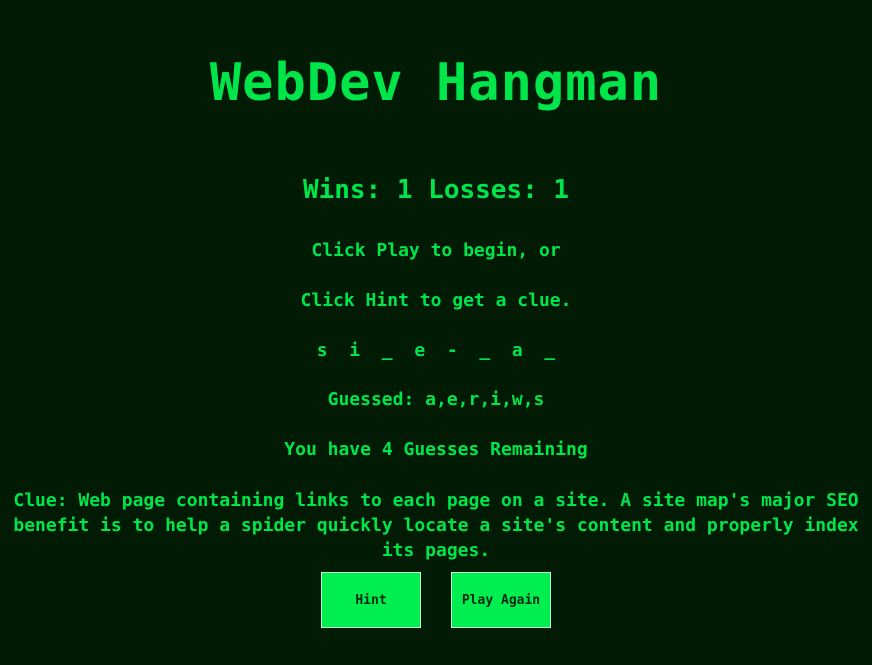  I want to click on score-display: Wins: 1 Losses: 1, so click(436, 190).